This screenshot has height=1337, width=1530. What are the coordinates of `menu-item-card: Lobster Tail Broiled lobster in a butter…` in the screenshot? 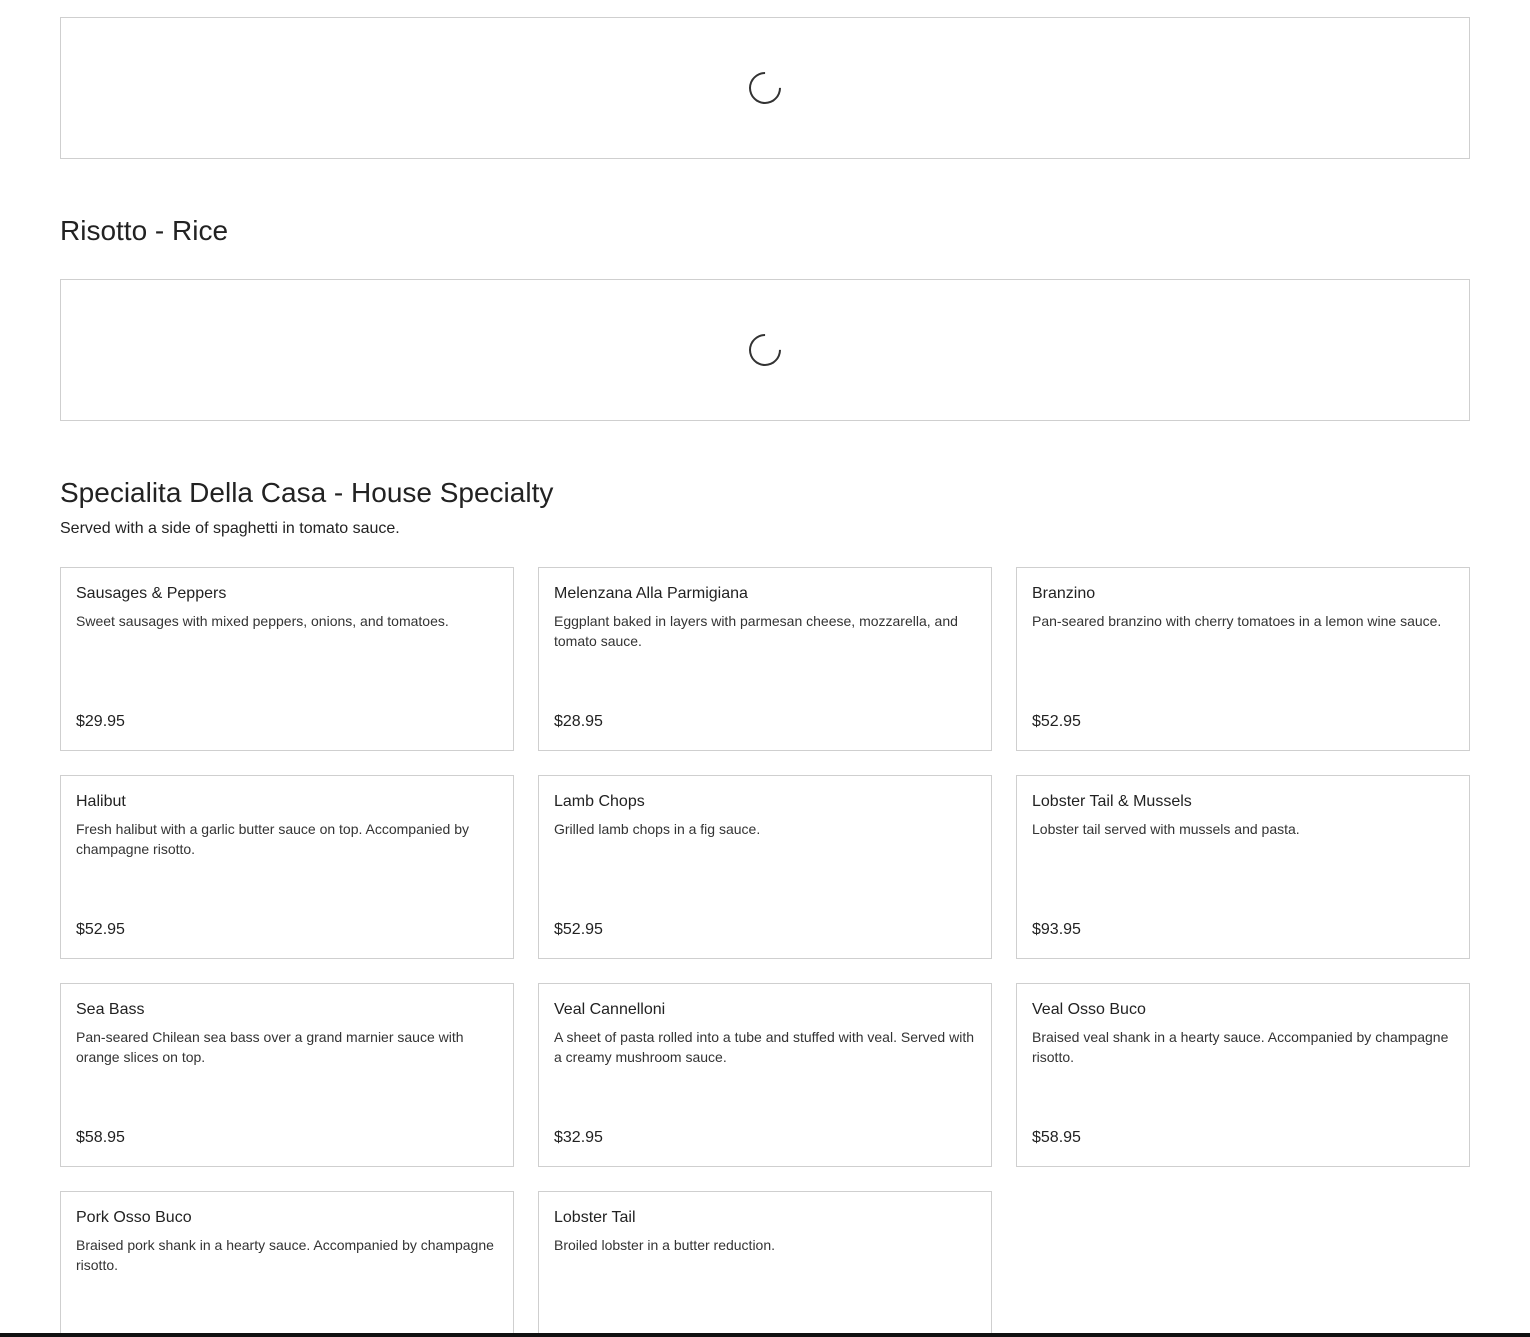 It's located at (765, 1264).